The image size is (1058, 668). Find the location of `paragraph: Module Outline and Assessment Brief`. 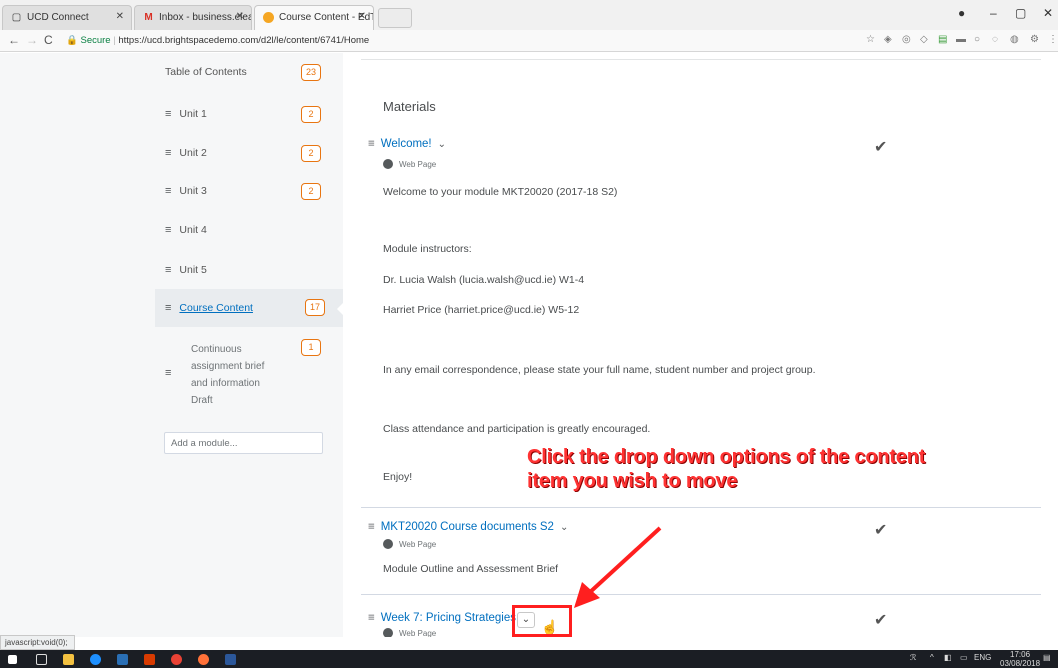

paragraph: Module Outline and Assessment Brief is located at coordinates (471, 569).